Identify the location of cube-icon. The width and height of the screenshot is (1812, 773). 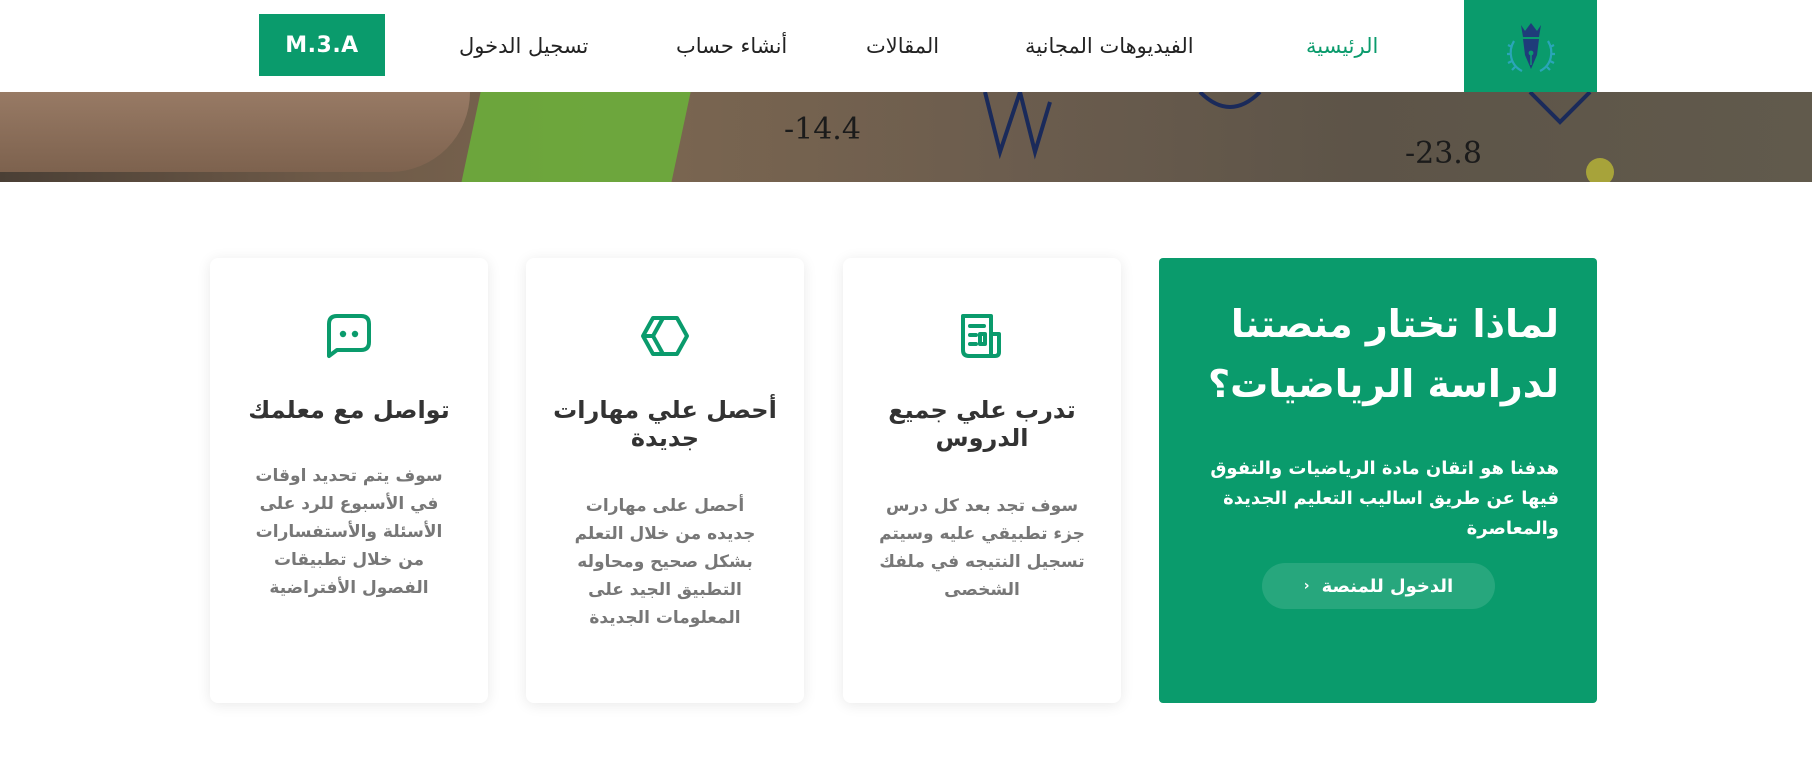
(665, 336).